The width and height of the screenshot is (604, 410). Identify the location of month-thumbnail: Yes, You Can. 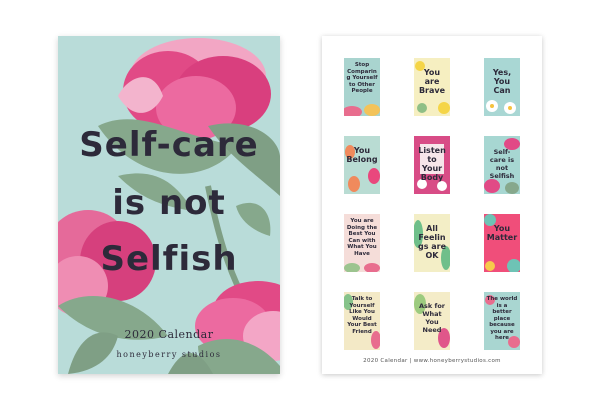
(502, 87).